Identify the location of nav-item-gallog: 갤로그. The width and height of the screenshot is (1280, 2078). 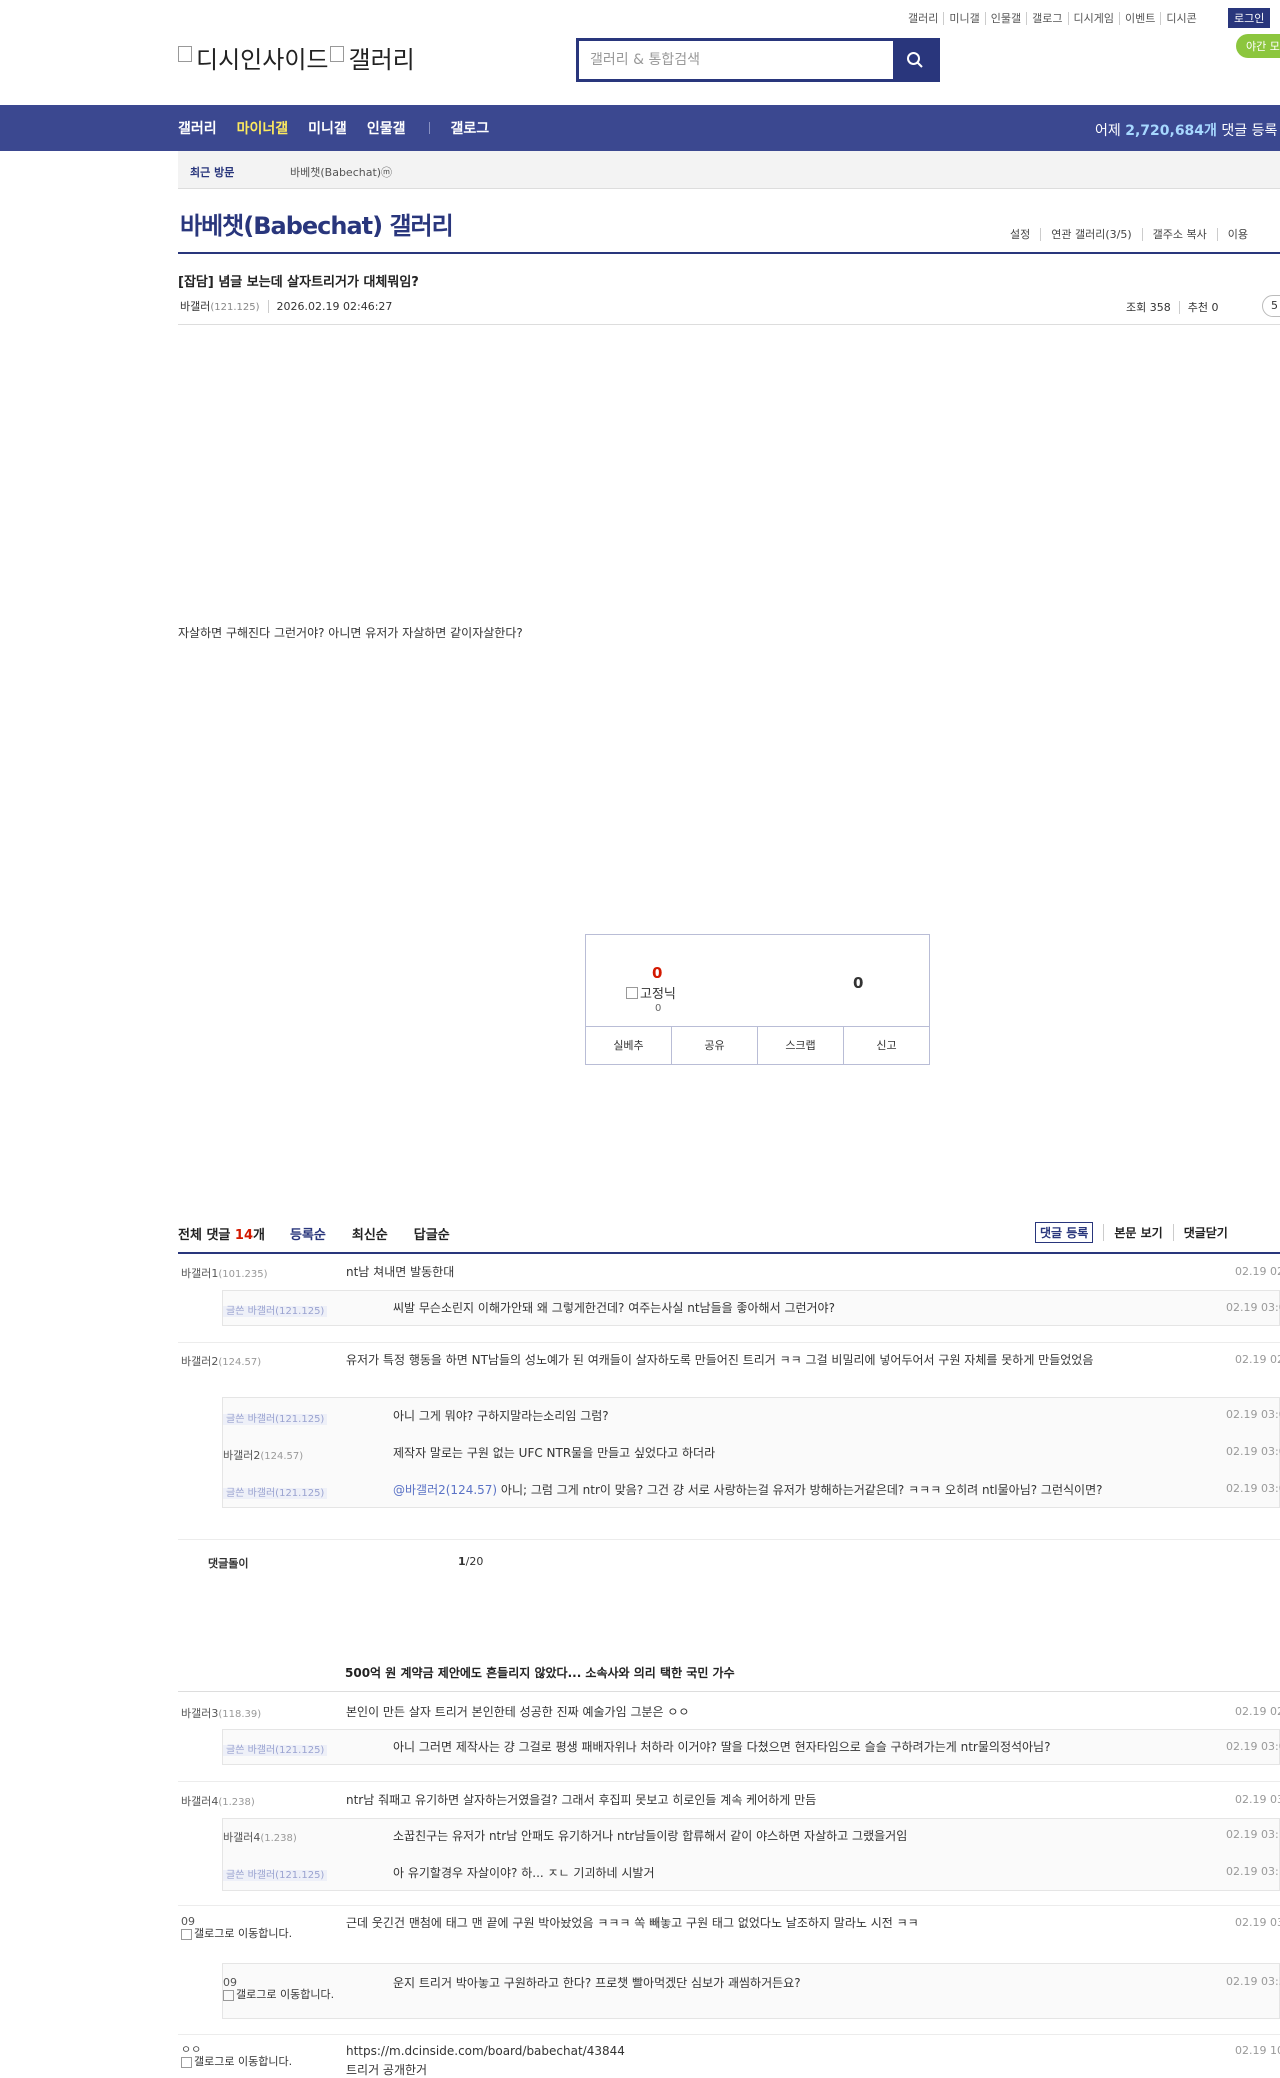
(469, 128).